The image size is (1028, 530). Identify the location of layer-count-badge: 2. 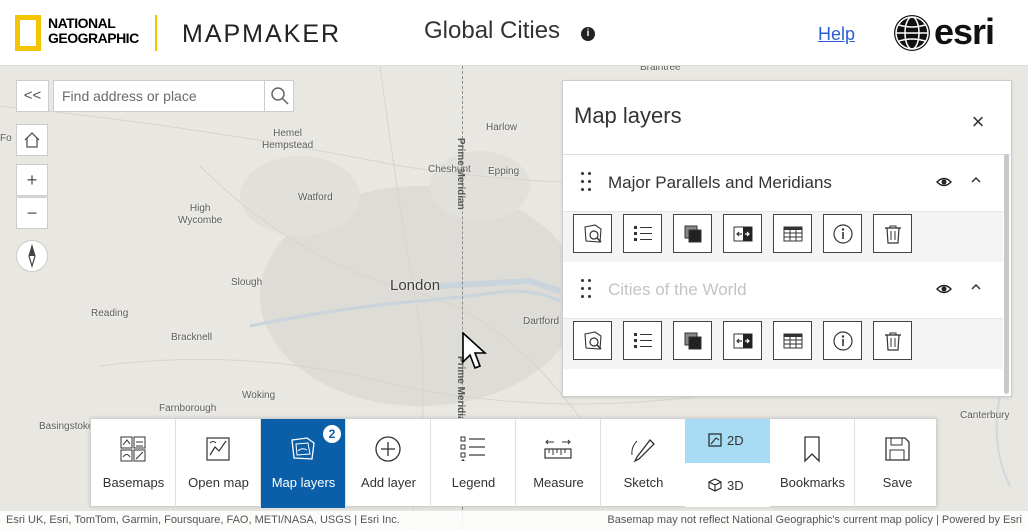
(332, 434).